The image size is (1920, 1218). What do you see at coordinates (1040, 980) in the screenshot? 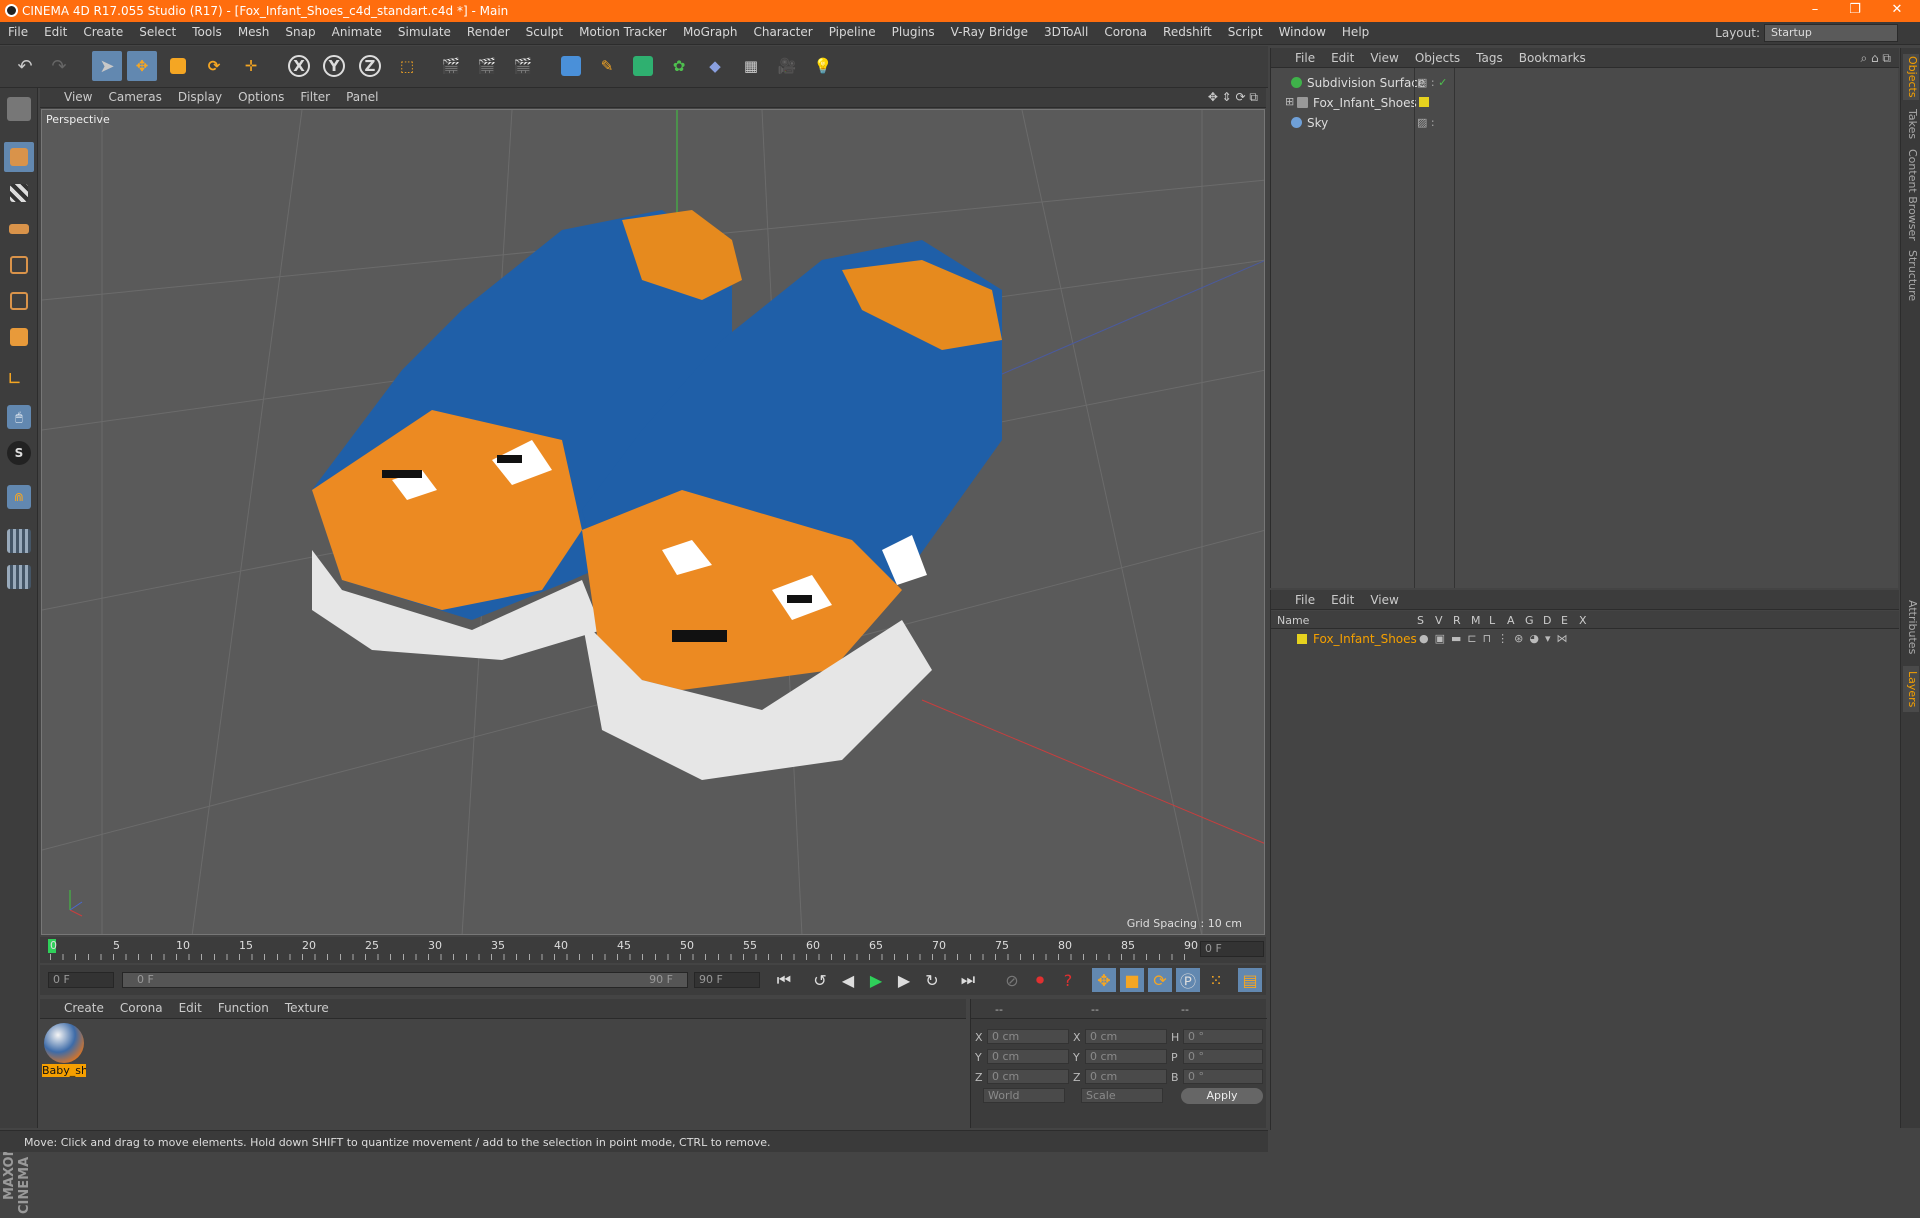
I see `autokeying-button: ⏺` at bounding box center [1040, 980].